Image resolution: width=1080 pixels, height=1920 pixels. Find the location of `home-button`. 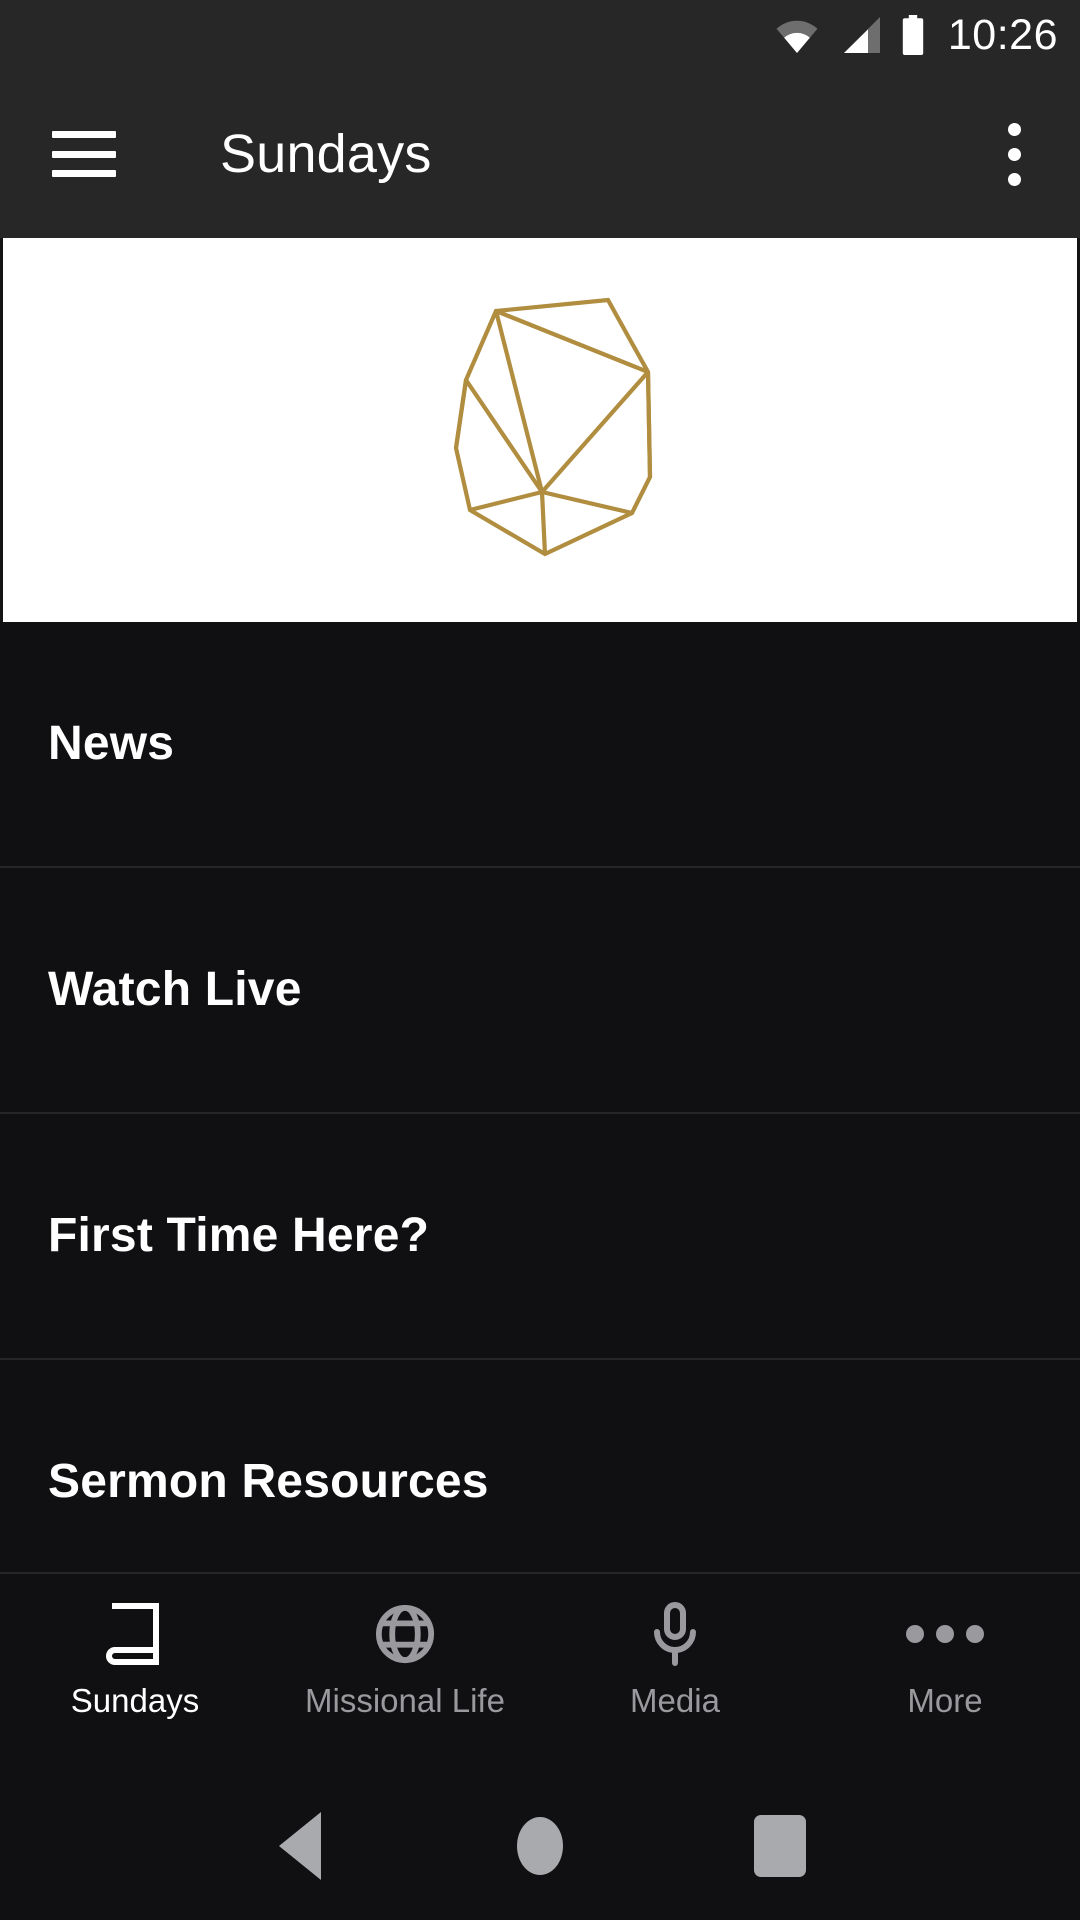

home-button is located at coordinates (540, 1846).